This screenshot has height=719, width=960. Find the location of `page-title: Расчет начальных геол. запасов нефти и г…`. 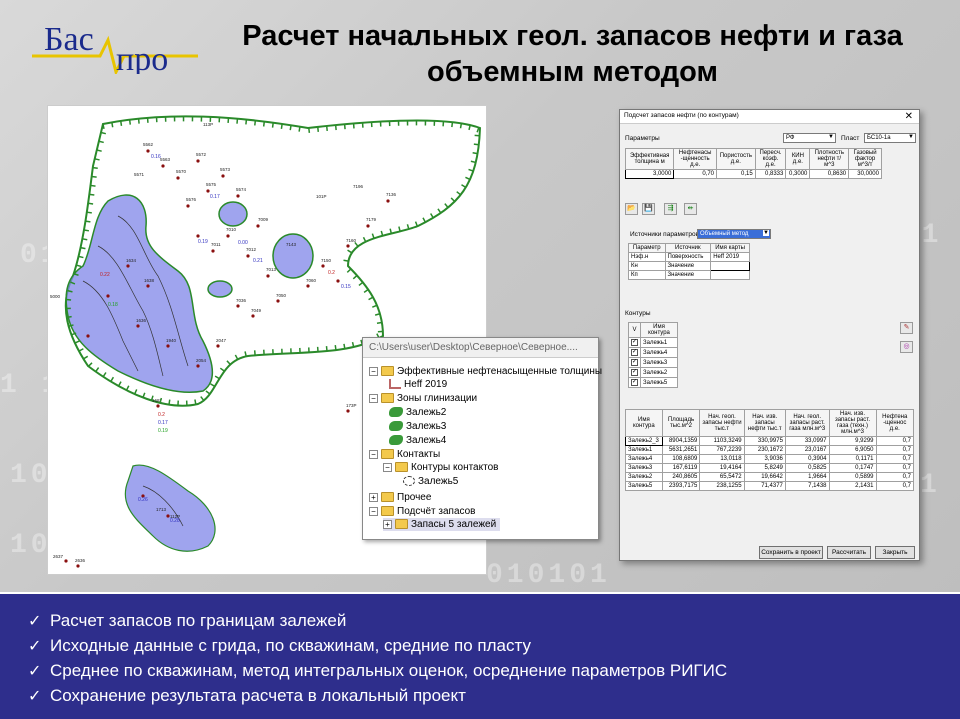

page-title: Расчет начальных геол. запасов нефти и г… is located at coordinates (572, 54).